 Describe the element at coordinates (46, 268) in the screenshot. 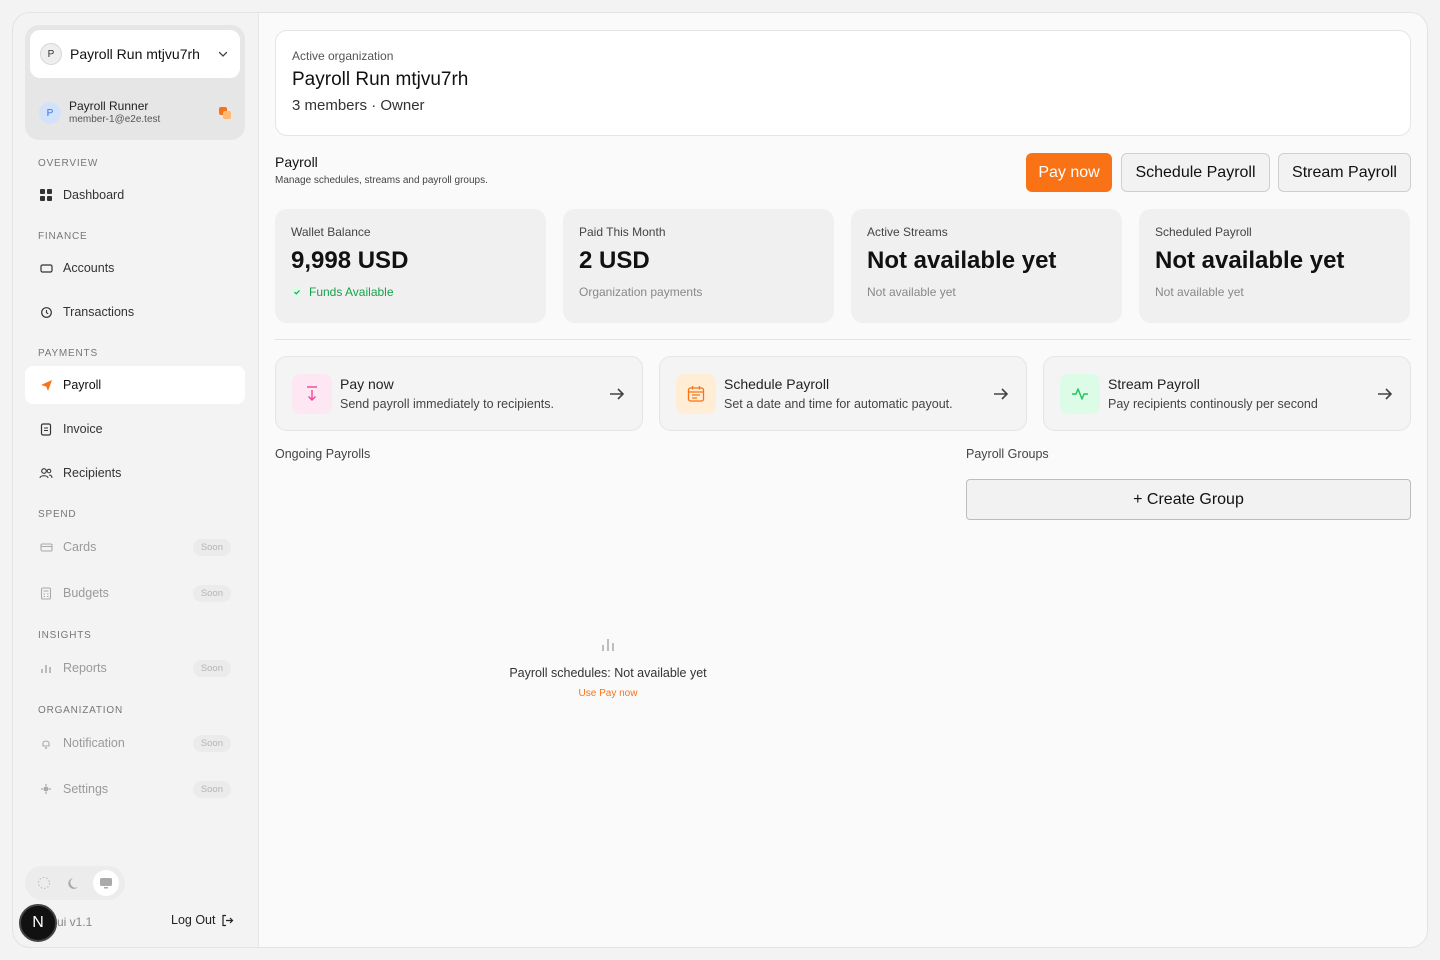

I see `wallet-icon` at that location.